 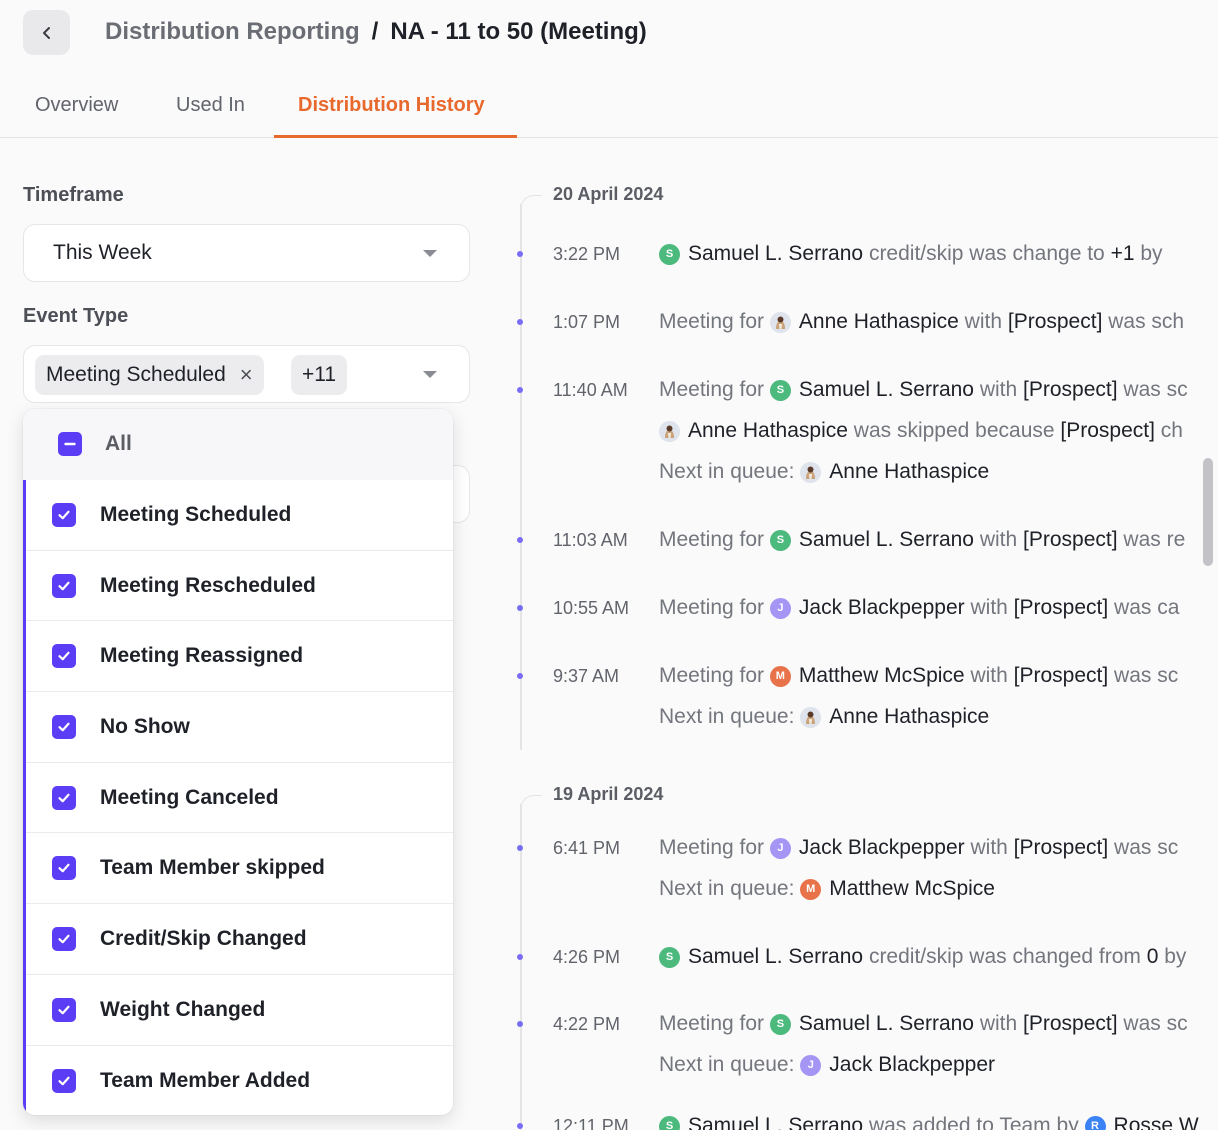 What do you see at coordinates (238, 444) in the screenshot?
I see `dropdown-option-all: All` at bounding box center [238, 444].